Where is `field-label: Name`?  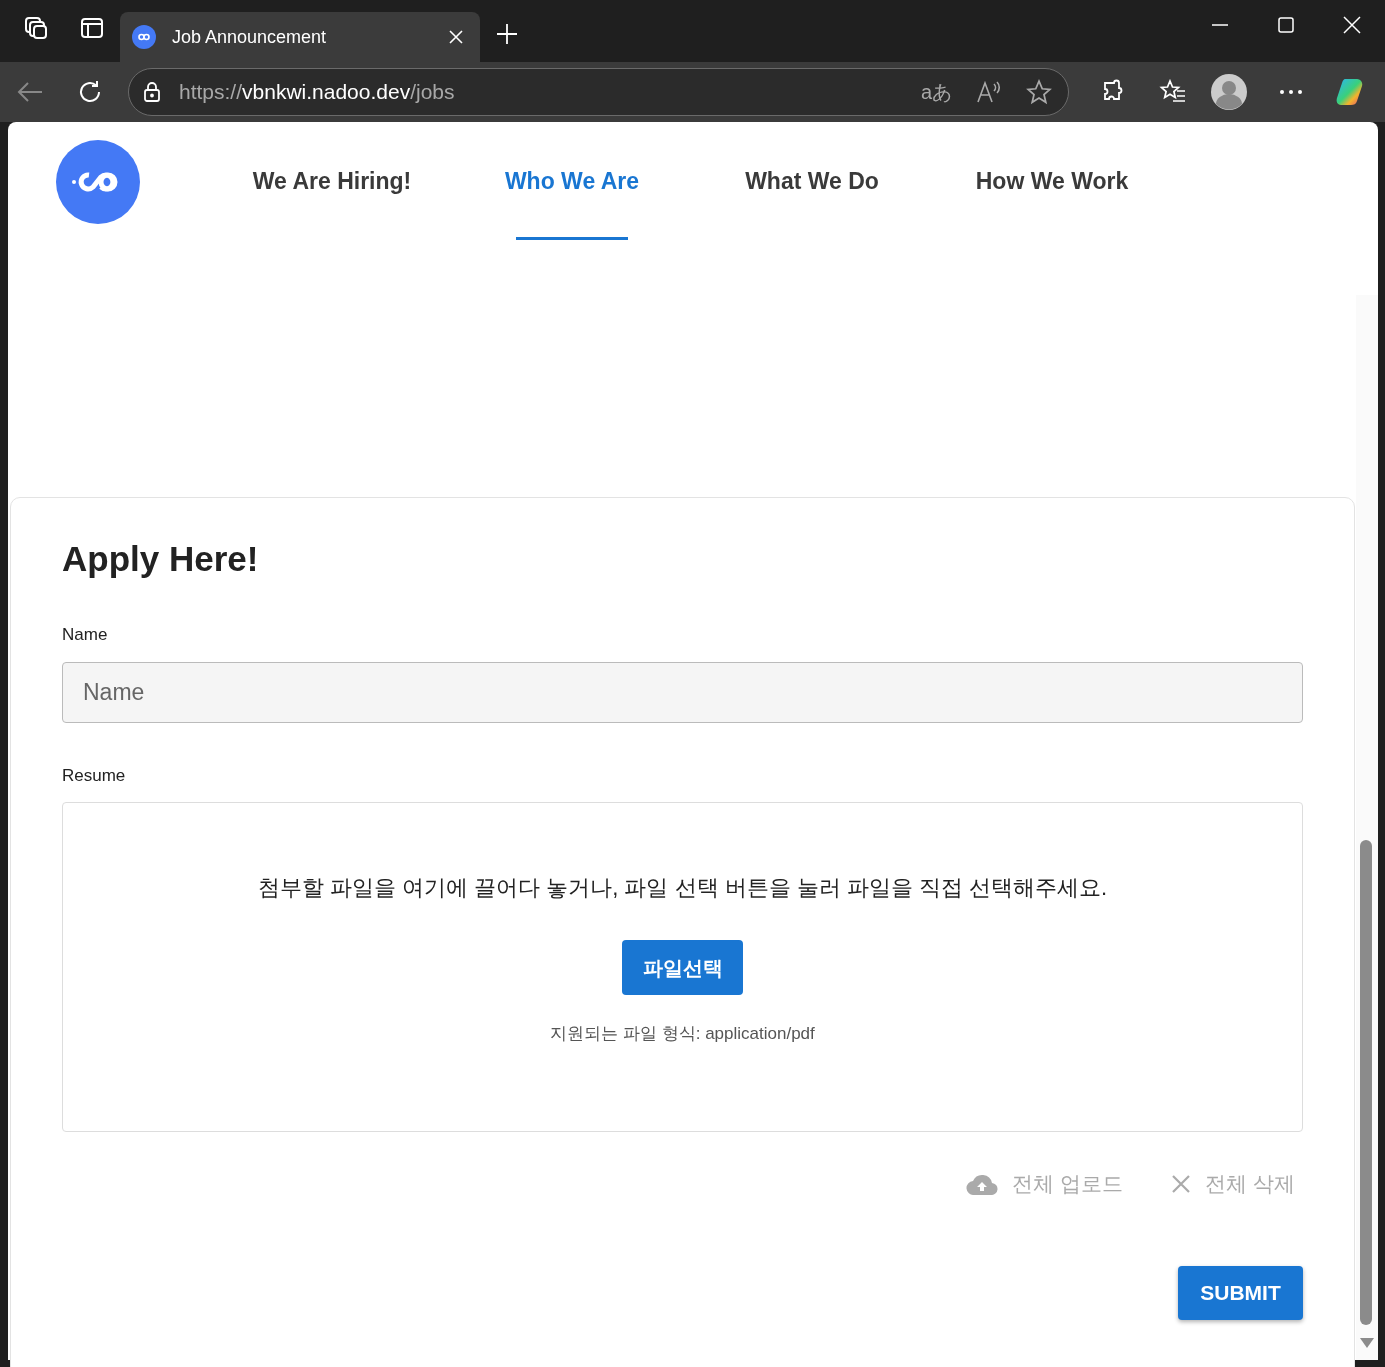 field-label: Name is located at coordinates (85, 635).